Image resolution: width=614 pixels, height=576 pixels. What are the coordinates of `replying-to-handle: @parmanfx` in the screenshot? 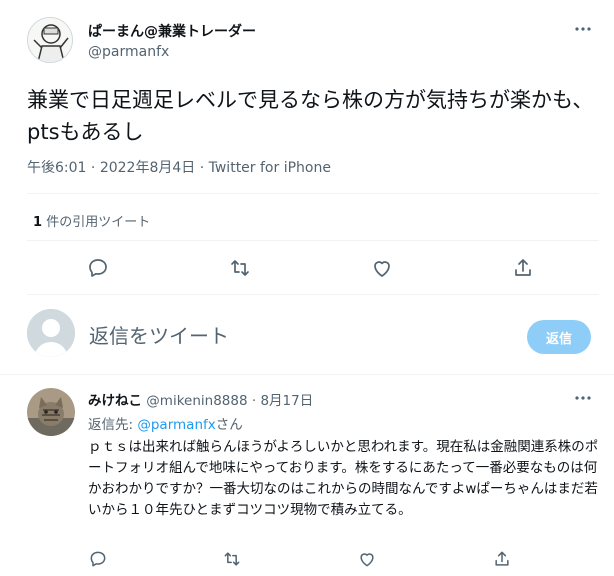 It's located at (176, 425).